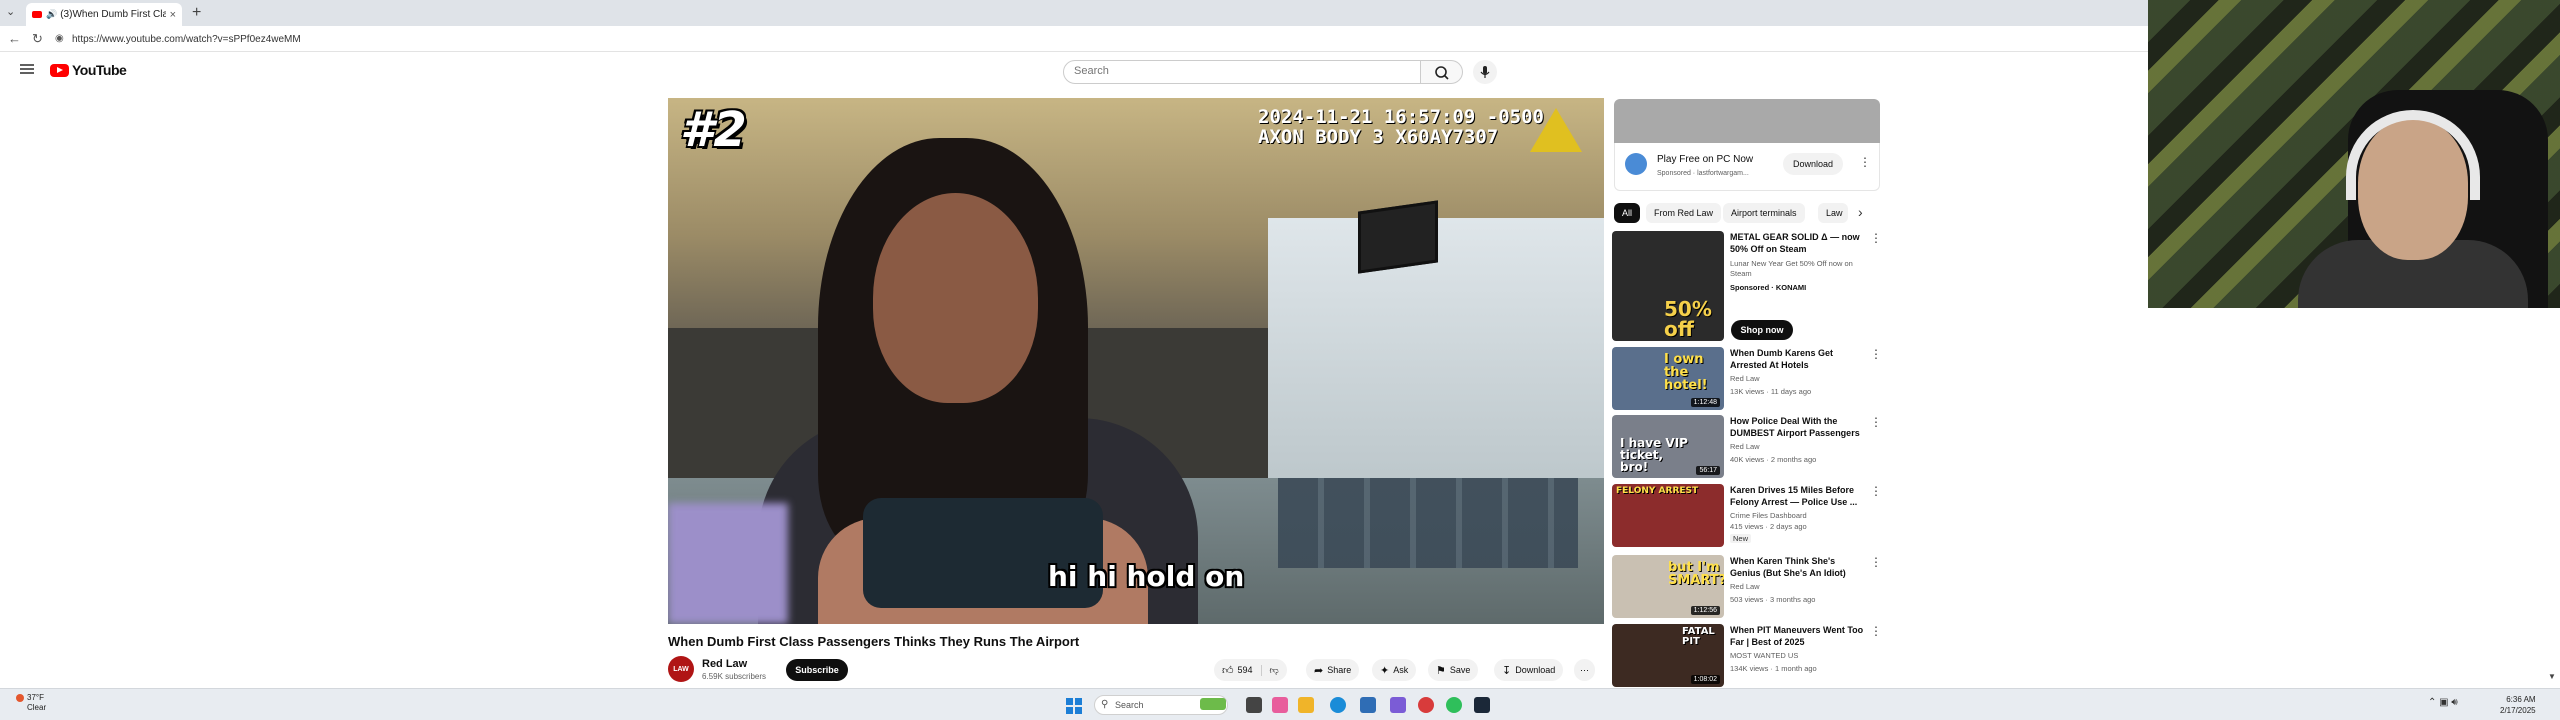 The height and width of the screenshot is (720, 2560). I want to click on video-number-badge: #2, so click(713, 130).